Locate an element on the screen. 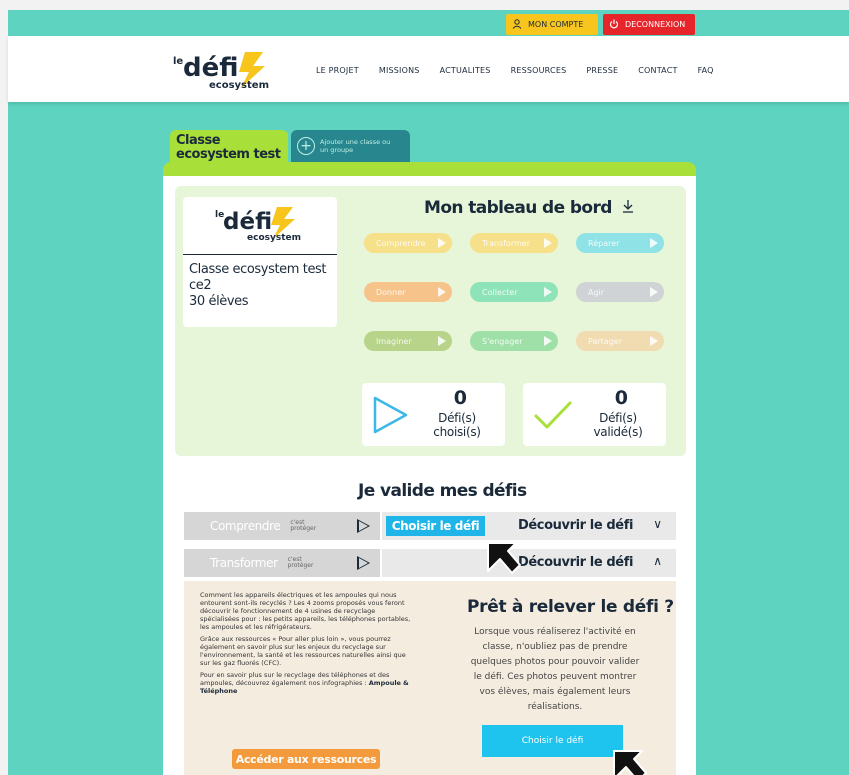 The image size is (849, 775). pill-comprendre: Comprendre is located at coordinates (408, 243).